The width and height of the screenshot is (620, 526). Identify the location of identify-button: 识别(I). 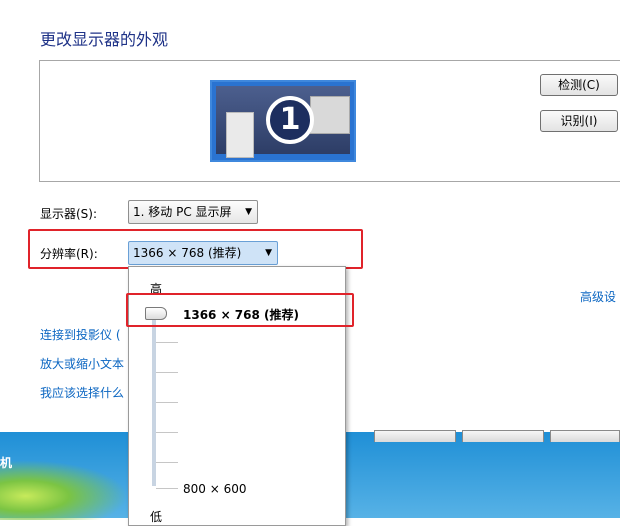
(579, 121).